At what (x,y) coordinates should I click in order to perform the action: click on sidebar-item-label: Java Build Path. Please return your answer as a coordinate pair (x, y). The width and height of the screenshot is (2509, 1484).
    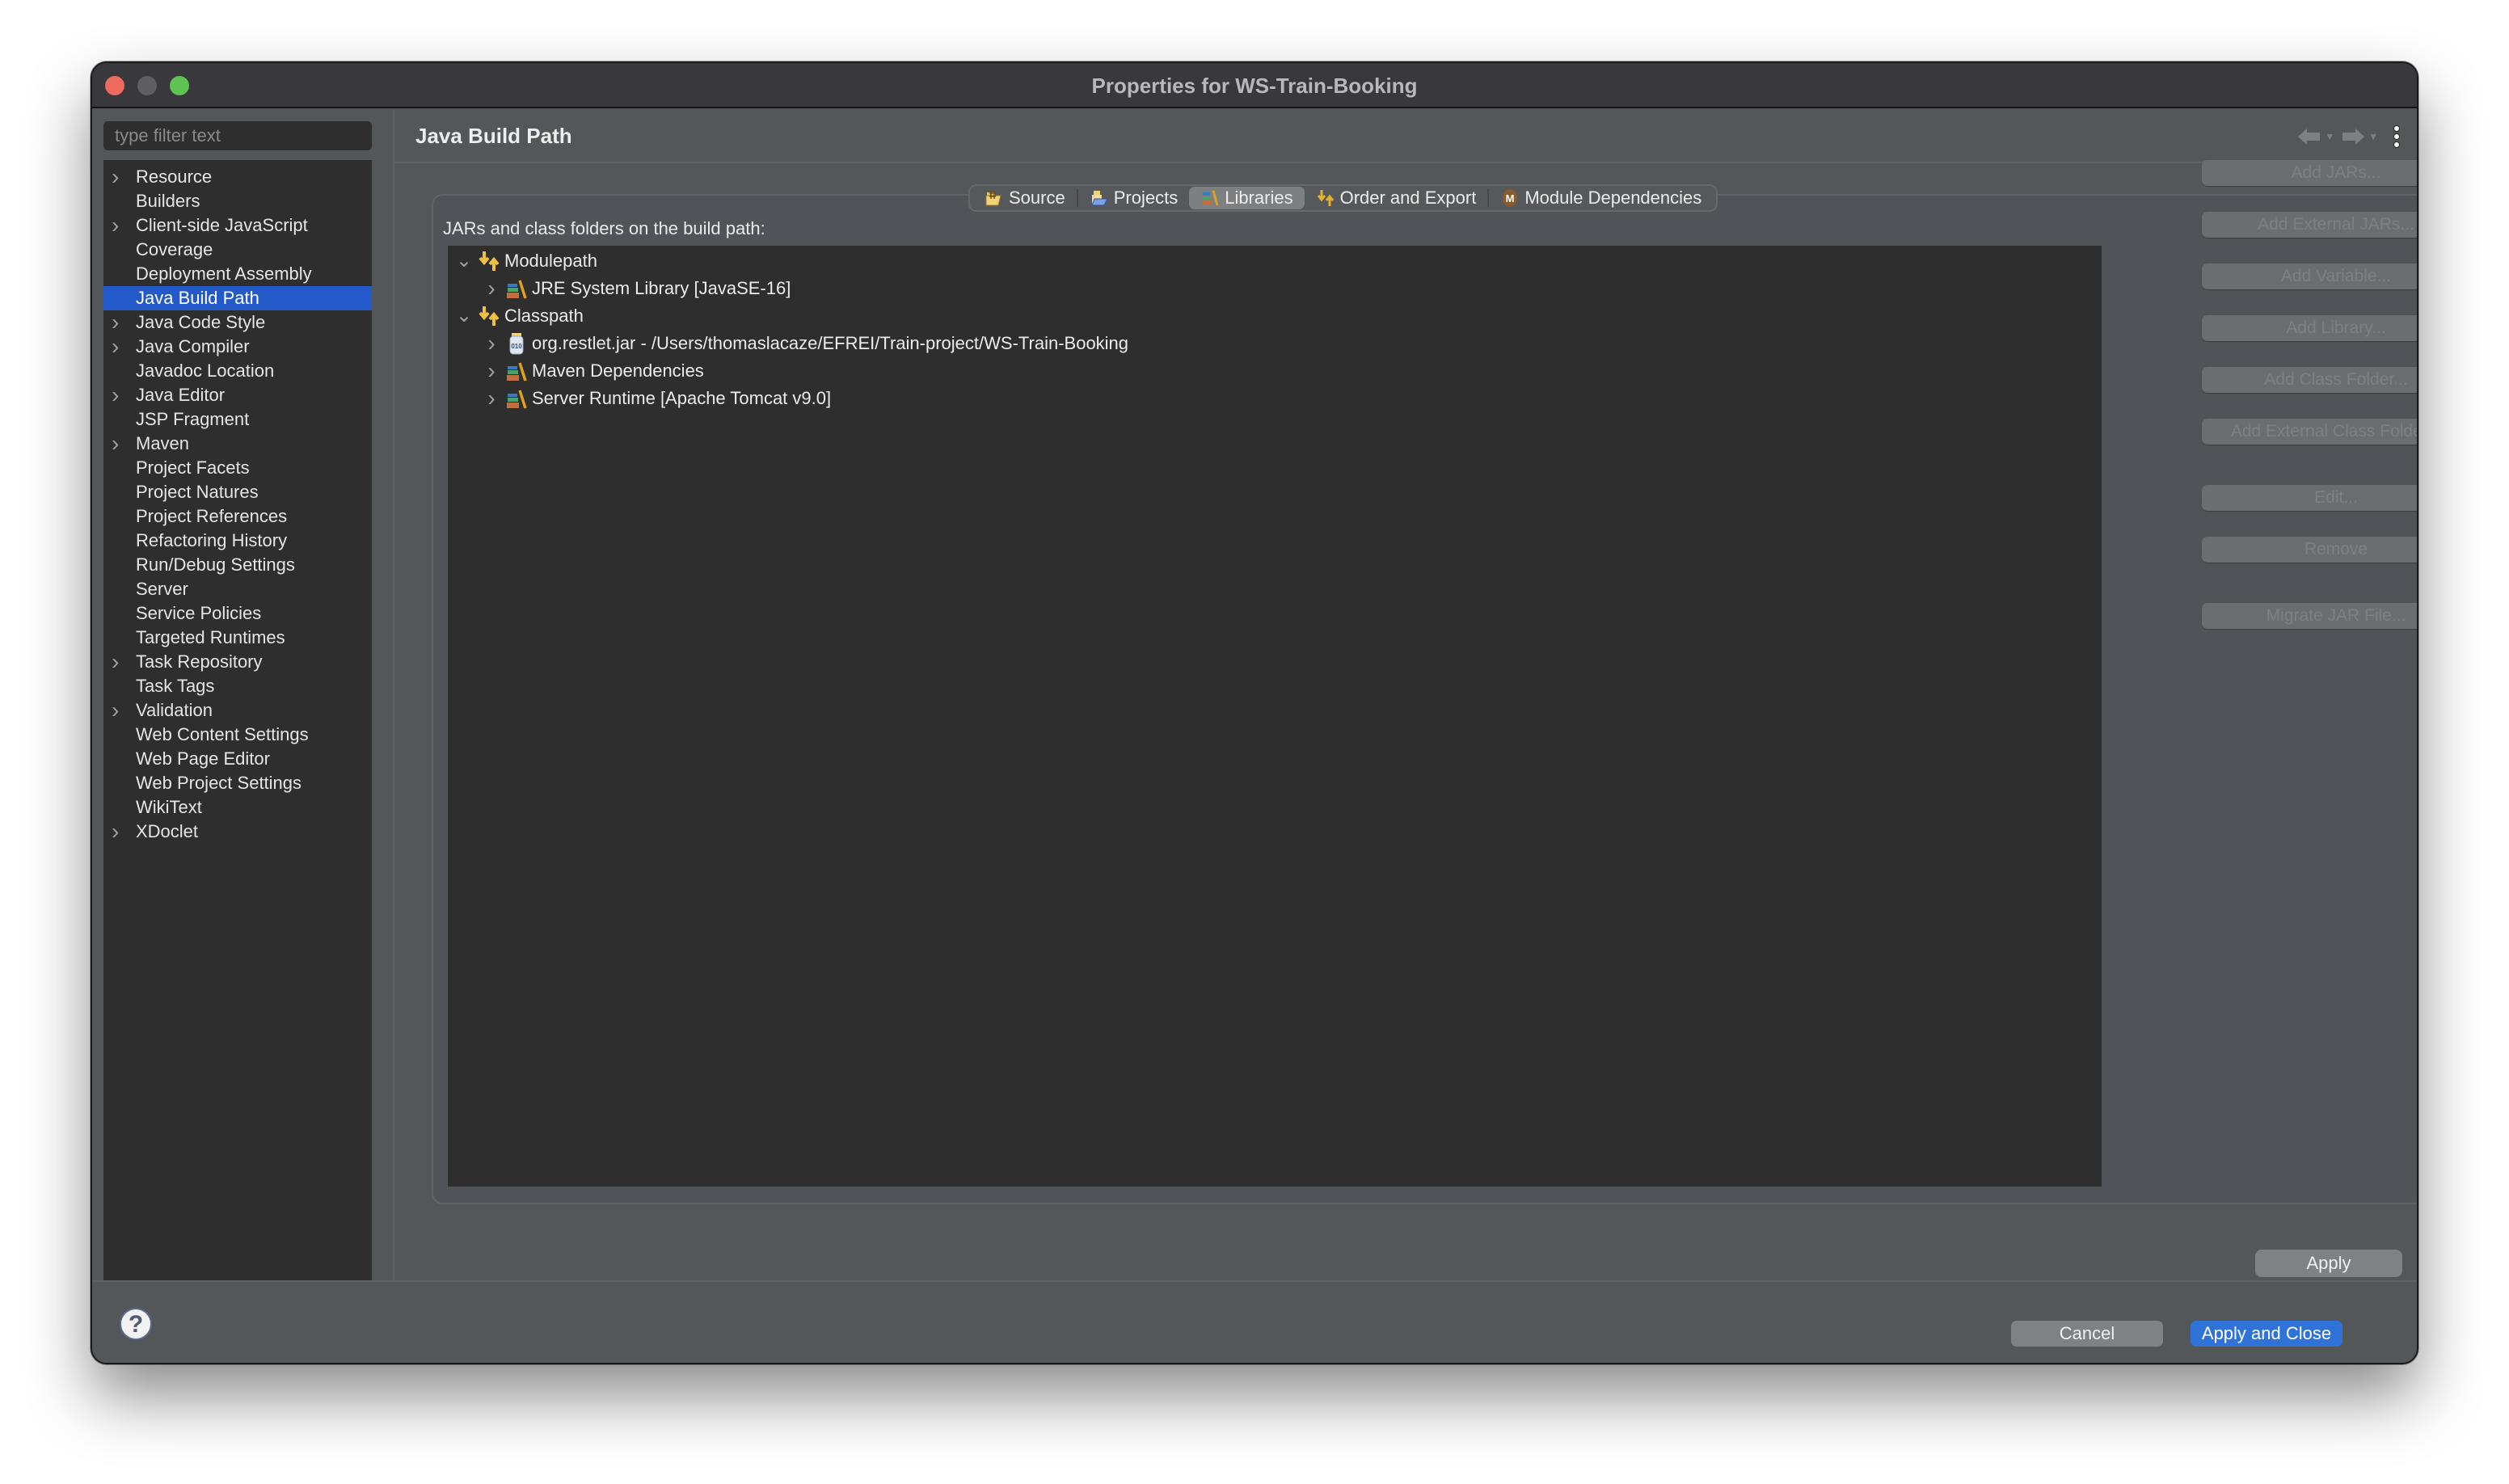
    Looking at the image, I should click on (197, 298).